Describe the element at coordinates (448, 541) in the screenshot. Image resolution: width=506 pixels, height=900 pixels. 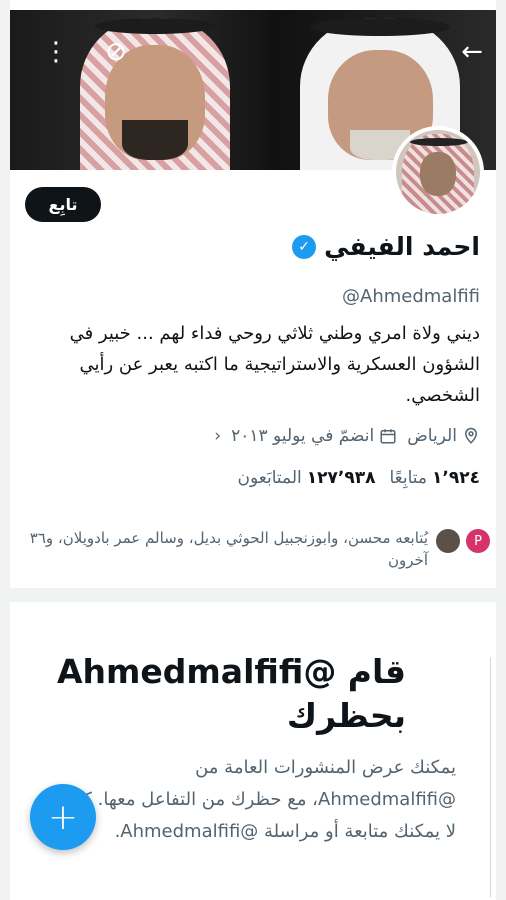
I see `mutual-avatar` at that location.